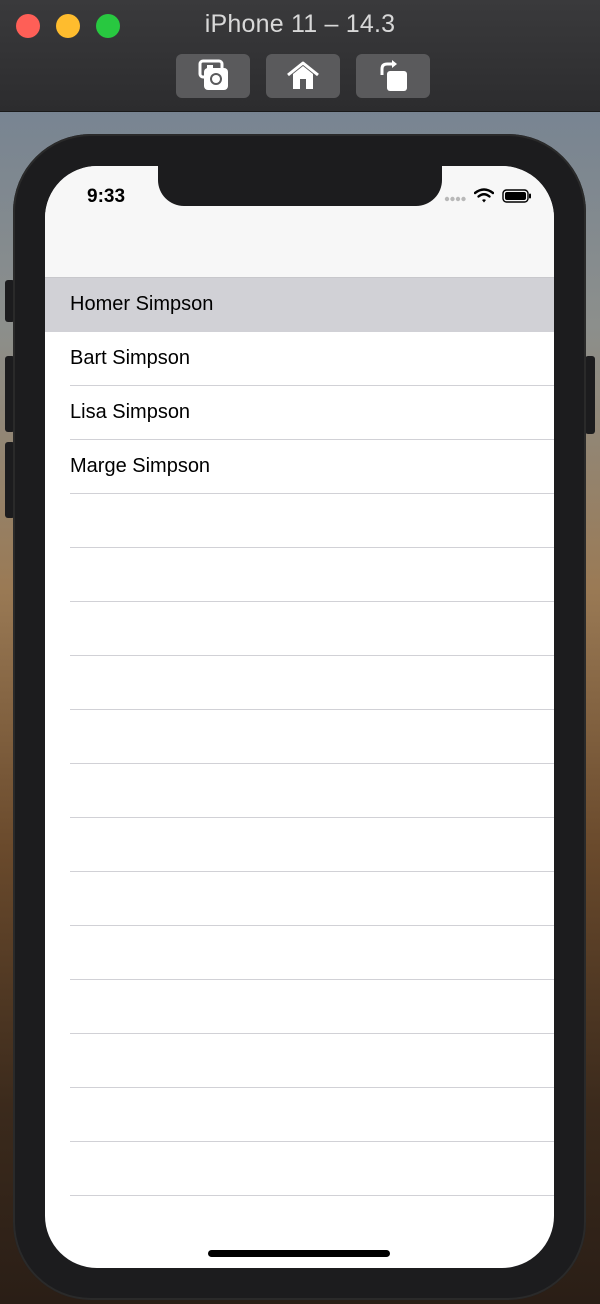 The height and width of the screenshot is (1304, 600). Describe the element at coordinates (130, 412) in the screenshot. I see `row-label: Lisa Simpson` at that location.